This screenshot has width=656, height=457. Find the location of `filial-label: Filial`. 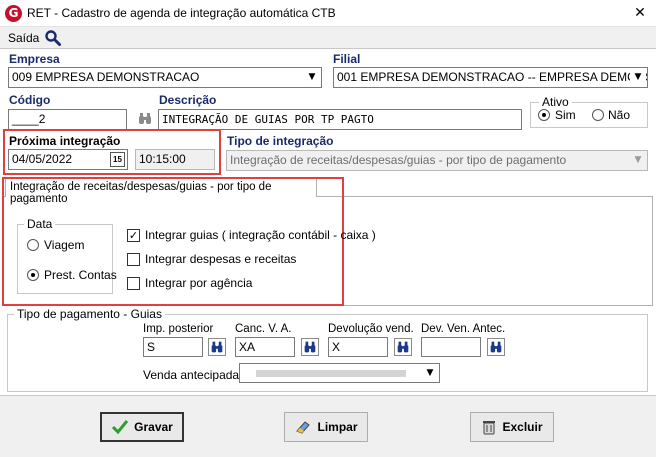

filial-label: Filial is located at coordinates (347, 59).